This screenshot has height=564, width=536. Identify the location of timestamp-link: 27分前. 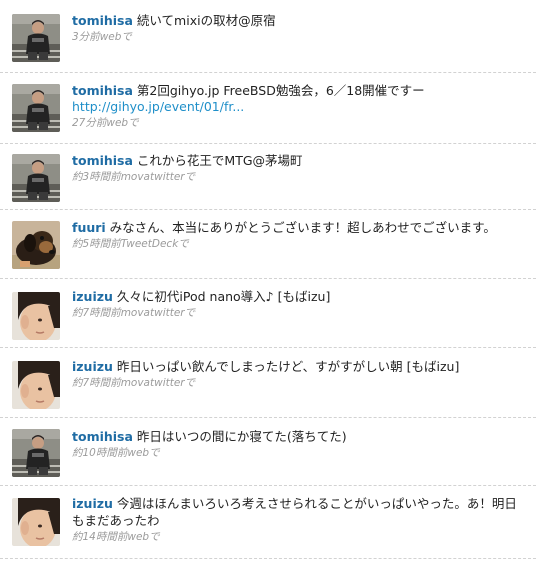
(89, 123).